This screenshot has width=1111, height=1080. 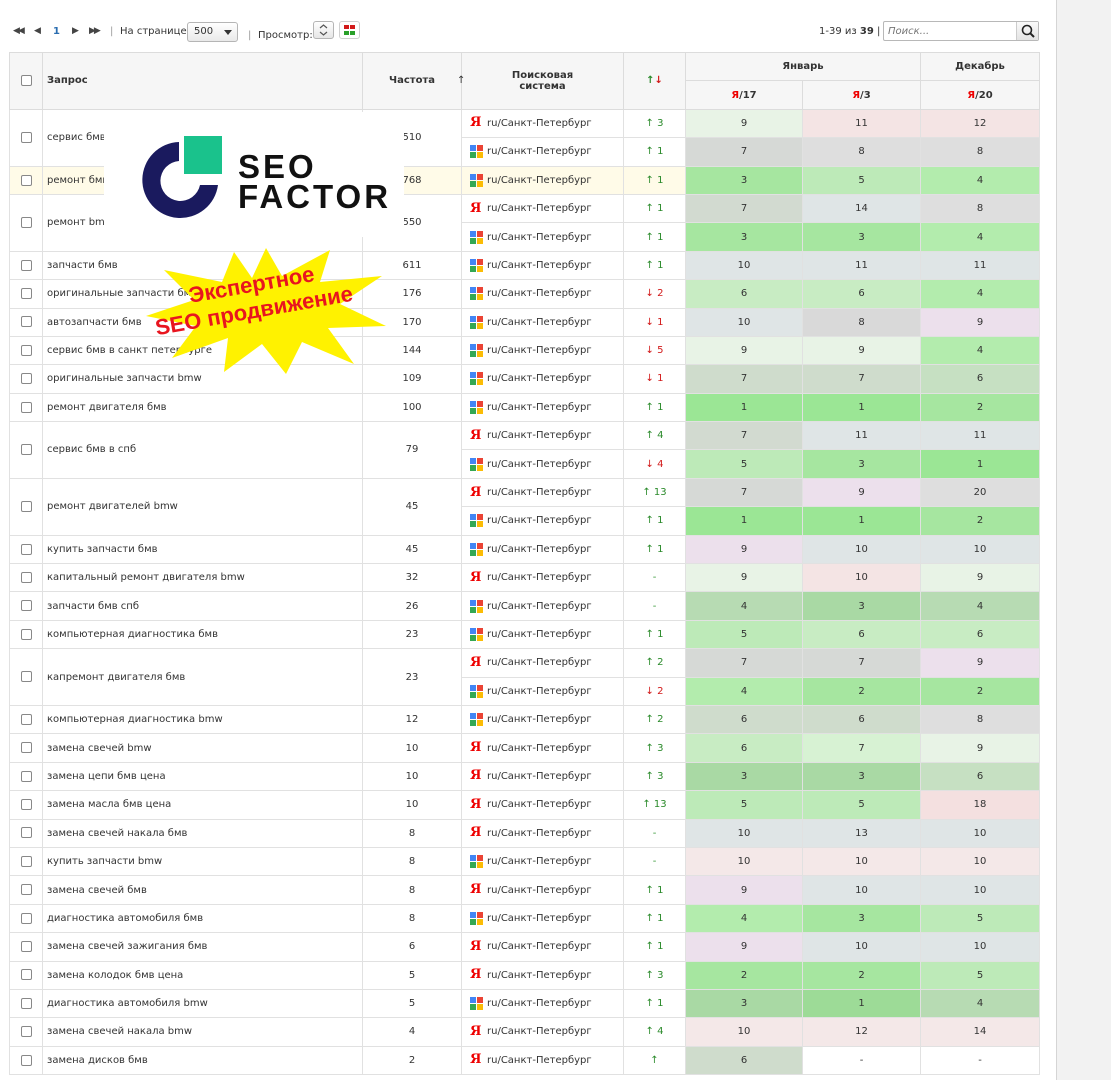 I want to click on query-cell: ремонт двигателей bmw, so click(x=202, y=506).